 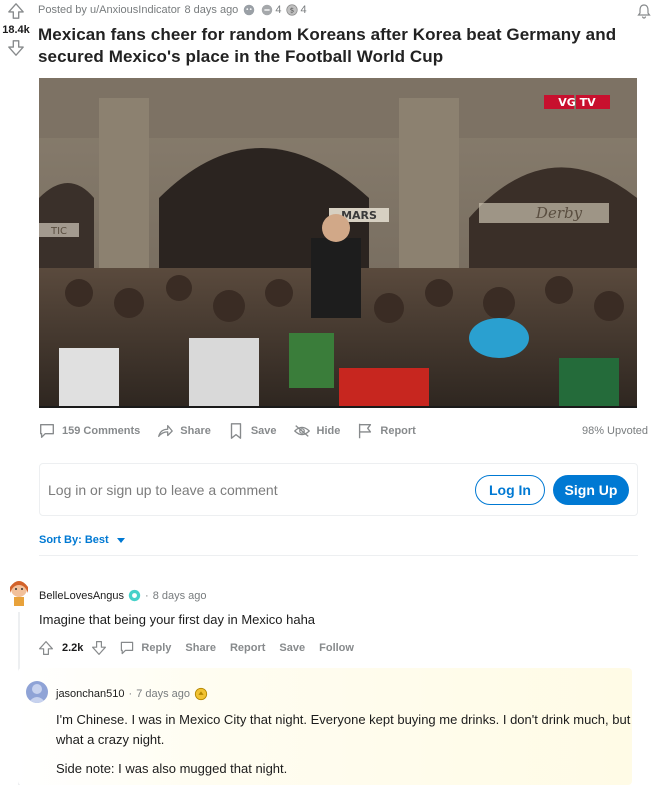 What do you see at coordinates (338, 555) in the screenshot?
I see `divider` at bounding box center [338, 555].